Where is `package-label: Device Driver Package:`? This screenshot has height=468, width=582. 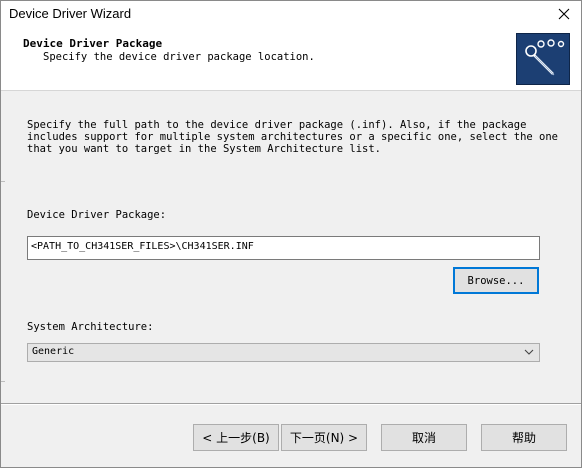
package-label: Device Driver Package: is located at coordinates (97, 215).